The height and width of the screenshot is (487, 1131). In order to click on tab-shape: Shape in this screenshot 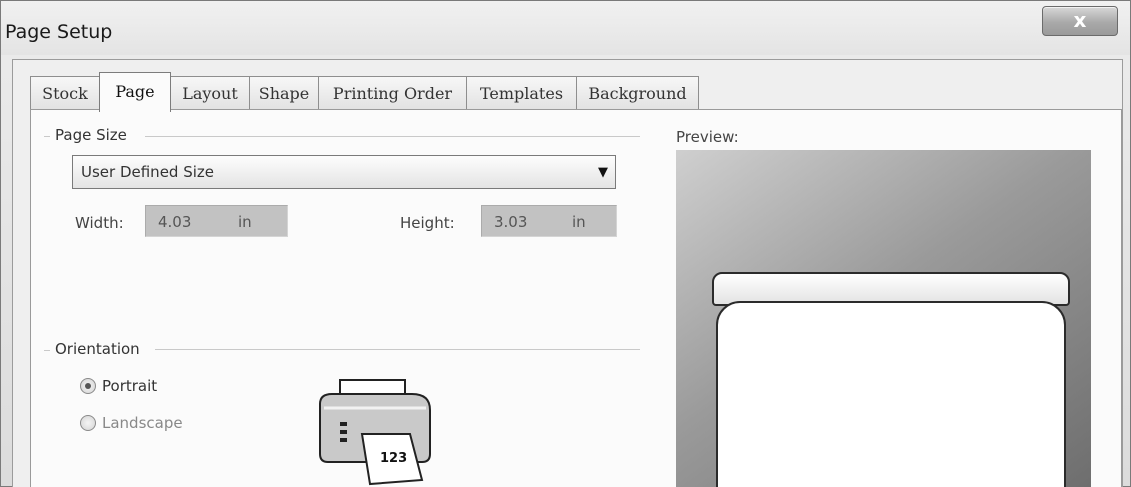, I will do `click(284, 93)`.